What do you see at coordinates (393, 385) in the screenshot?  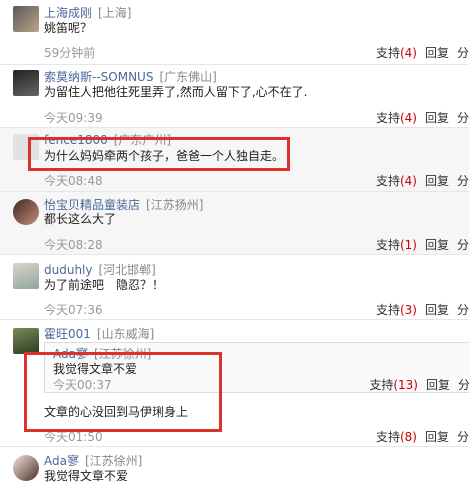 I see `quoted-support-button: 支持(13)` at bounding box center [393, 385].